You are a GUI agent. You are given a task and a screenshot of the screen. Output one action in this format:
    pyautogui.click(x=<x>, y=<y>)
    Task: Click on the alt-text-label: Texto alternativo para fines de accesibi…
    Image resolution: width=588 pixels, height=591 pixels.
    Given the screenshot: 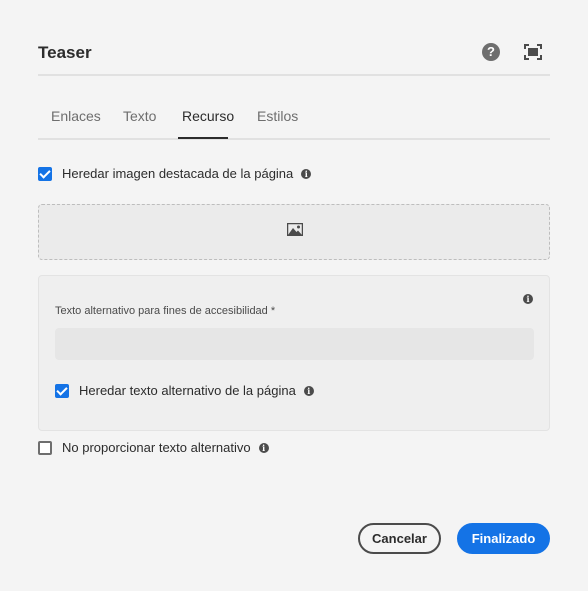 What is the action you would take?
    pyautogui.click(x=165, y=311)
    